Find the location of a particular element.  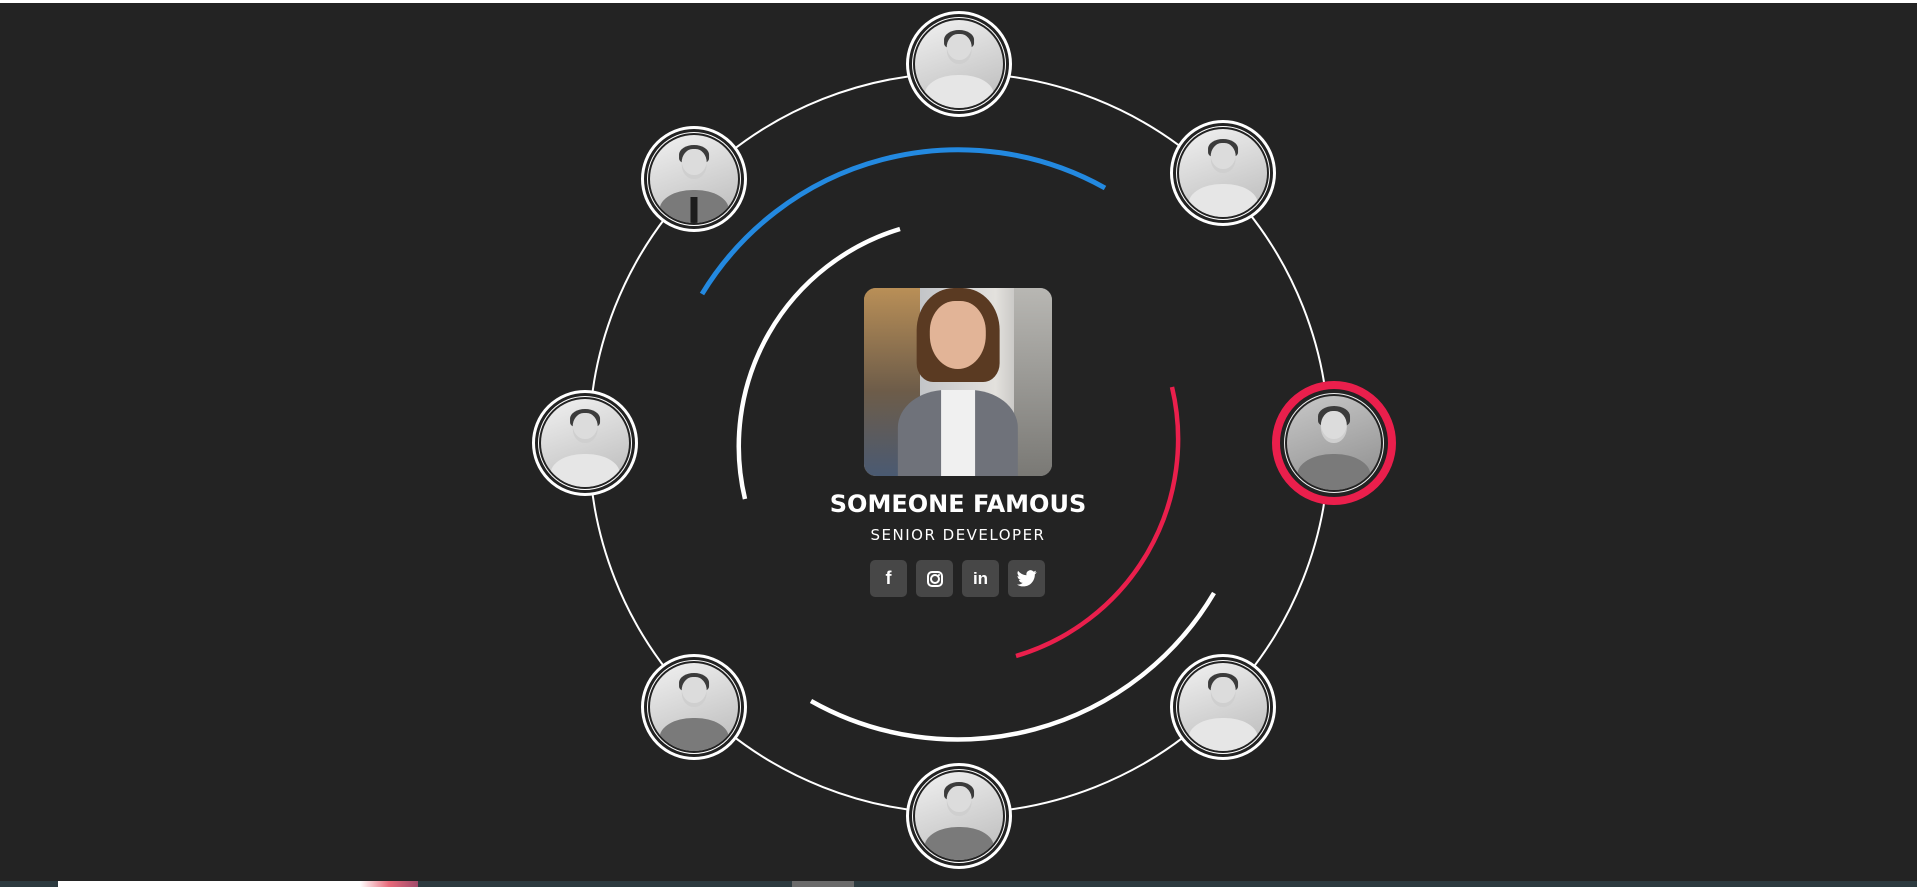

twitter-button is located at coordinates (1026, 578).